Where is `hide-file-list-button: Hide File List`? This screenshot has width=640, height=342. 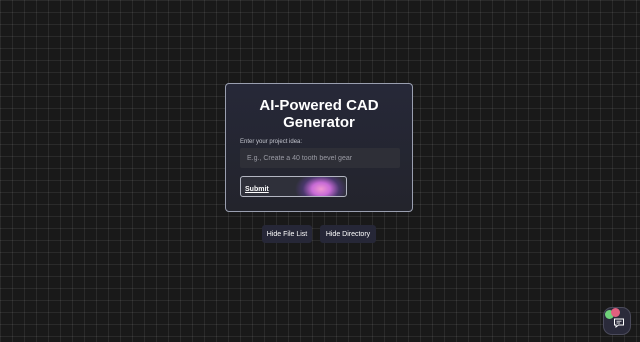 hide-file-list-button: Hide File List is located at coordinates (287, 234).